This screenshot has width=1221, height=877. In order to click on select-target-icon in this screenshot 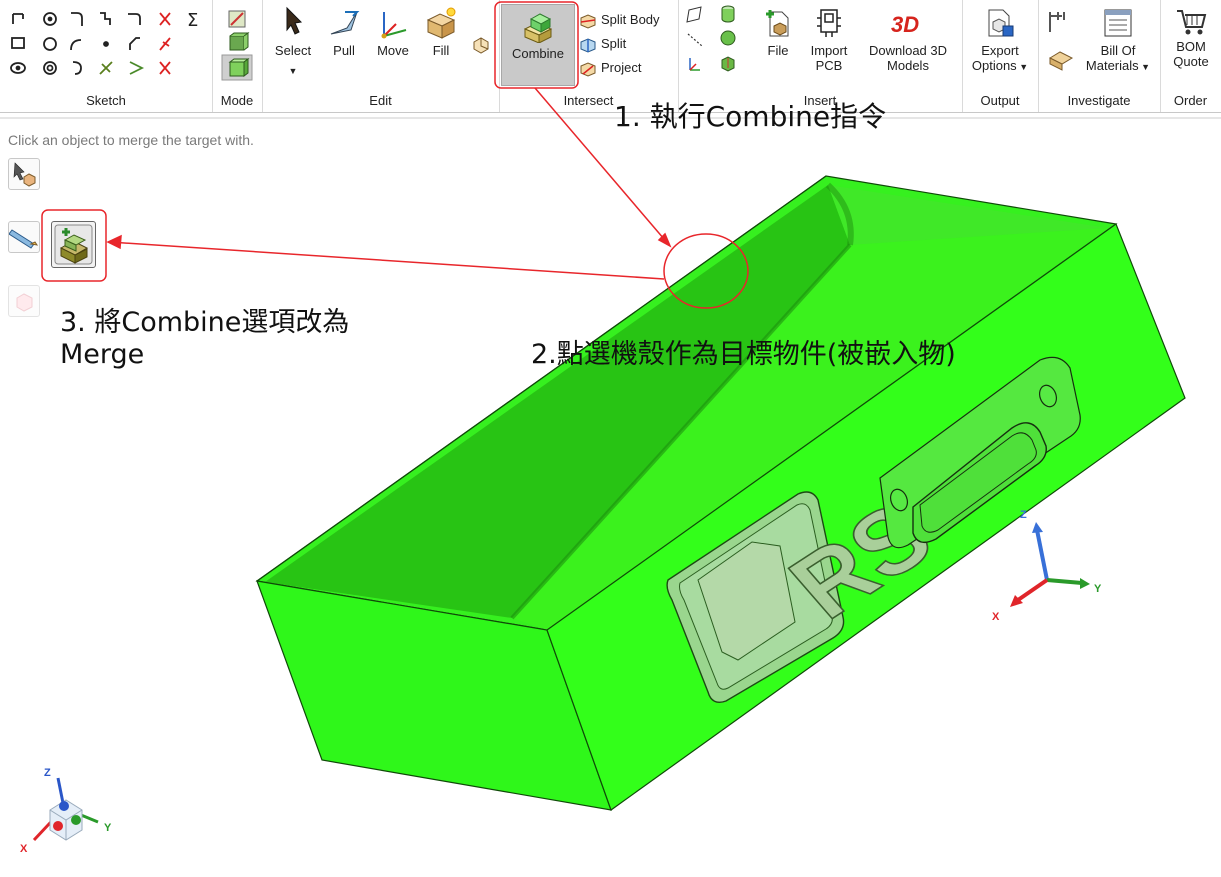, I will do `click(24, 174)`.